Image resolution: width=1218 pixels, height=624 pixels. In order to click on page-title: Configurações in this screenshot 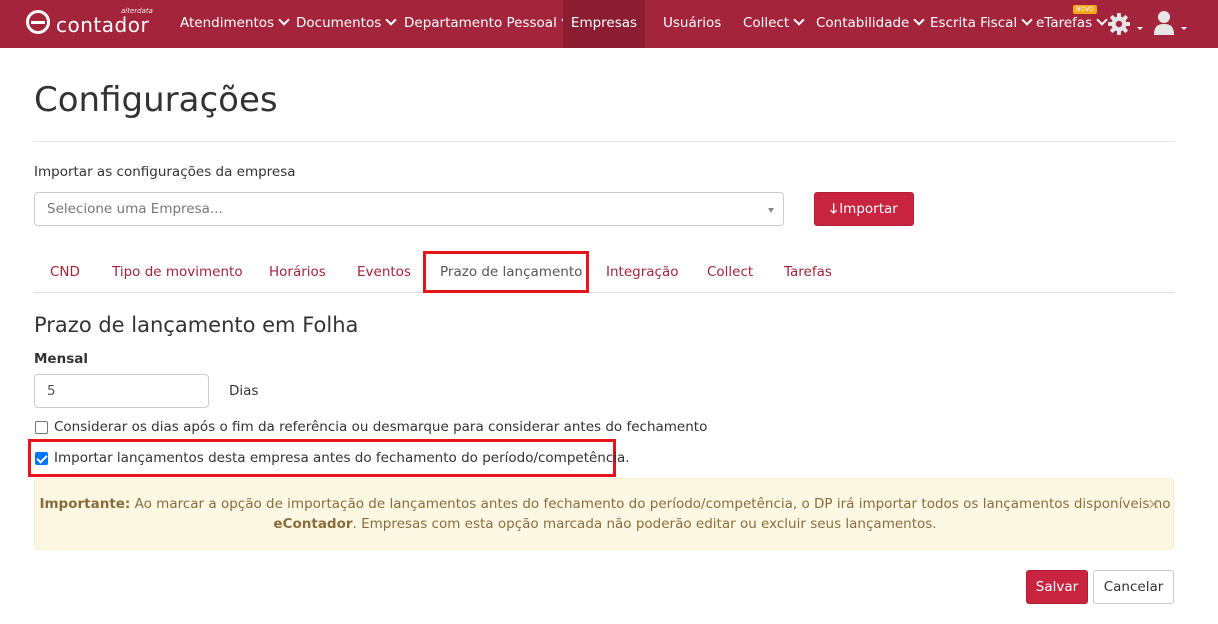, I will do `click(156, 100)`.